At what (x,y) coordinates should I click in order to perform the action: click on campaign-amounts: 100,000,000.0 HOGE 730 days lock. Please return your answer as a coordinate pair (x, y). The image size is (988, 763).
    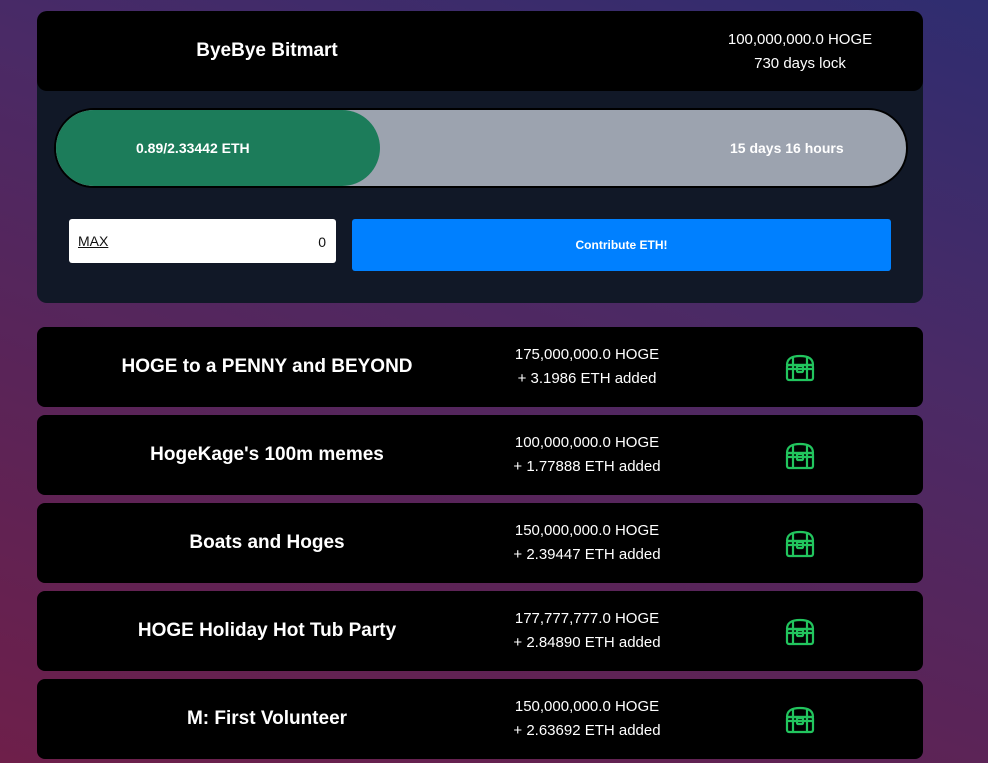
    Looking at the image, I should click on (800, 52).